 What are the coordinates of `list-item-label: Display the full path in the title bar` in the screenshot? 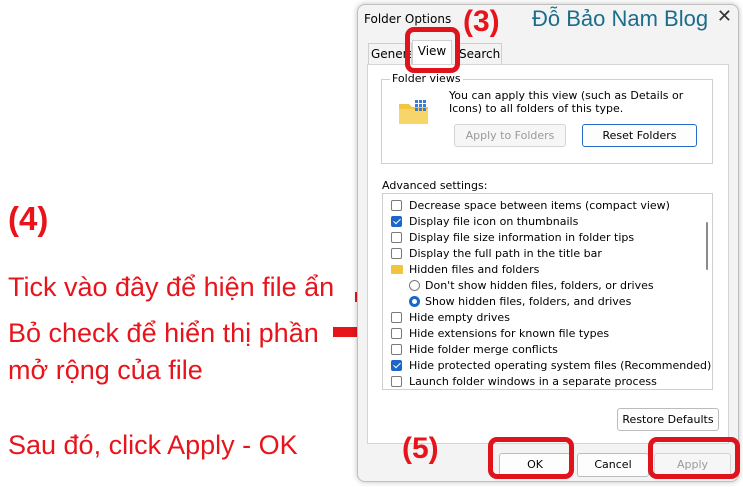 It's located at (505, 253).